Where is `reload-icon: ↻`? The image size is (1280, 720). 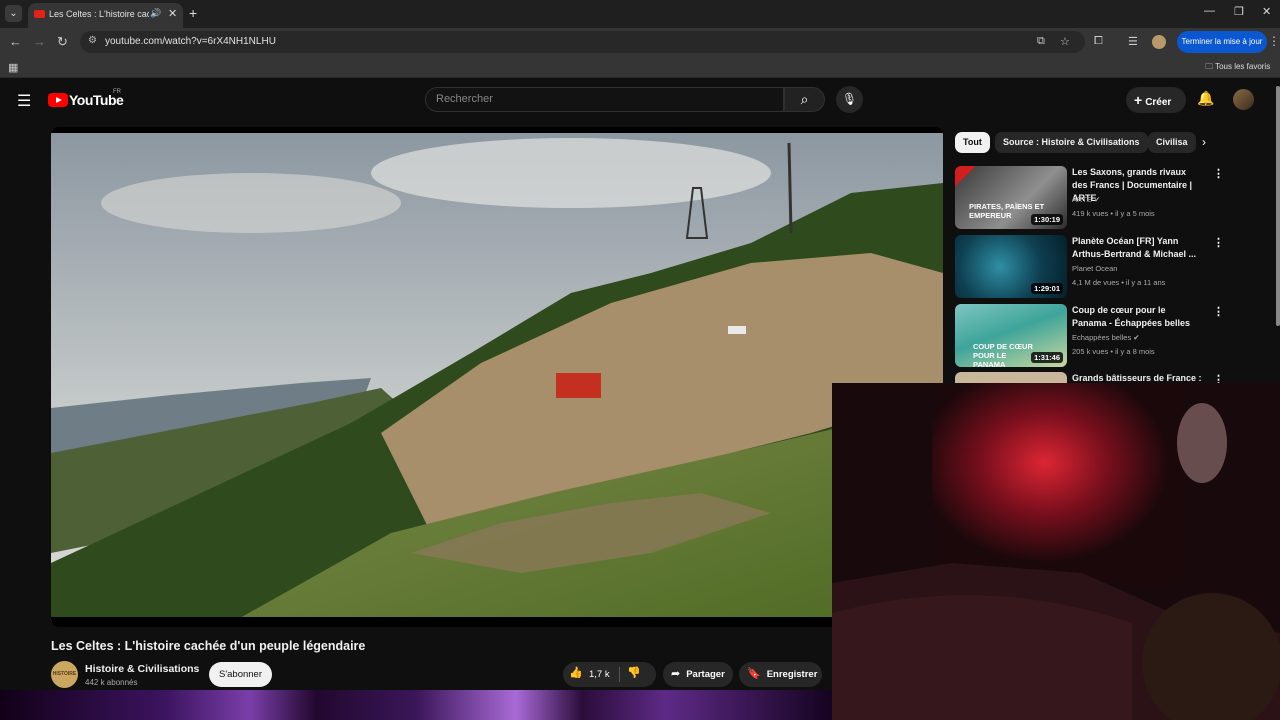 reload-icon: ↻ is located at coordinates (62, 42).